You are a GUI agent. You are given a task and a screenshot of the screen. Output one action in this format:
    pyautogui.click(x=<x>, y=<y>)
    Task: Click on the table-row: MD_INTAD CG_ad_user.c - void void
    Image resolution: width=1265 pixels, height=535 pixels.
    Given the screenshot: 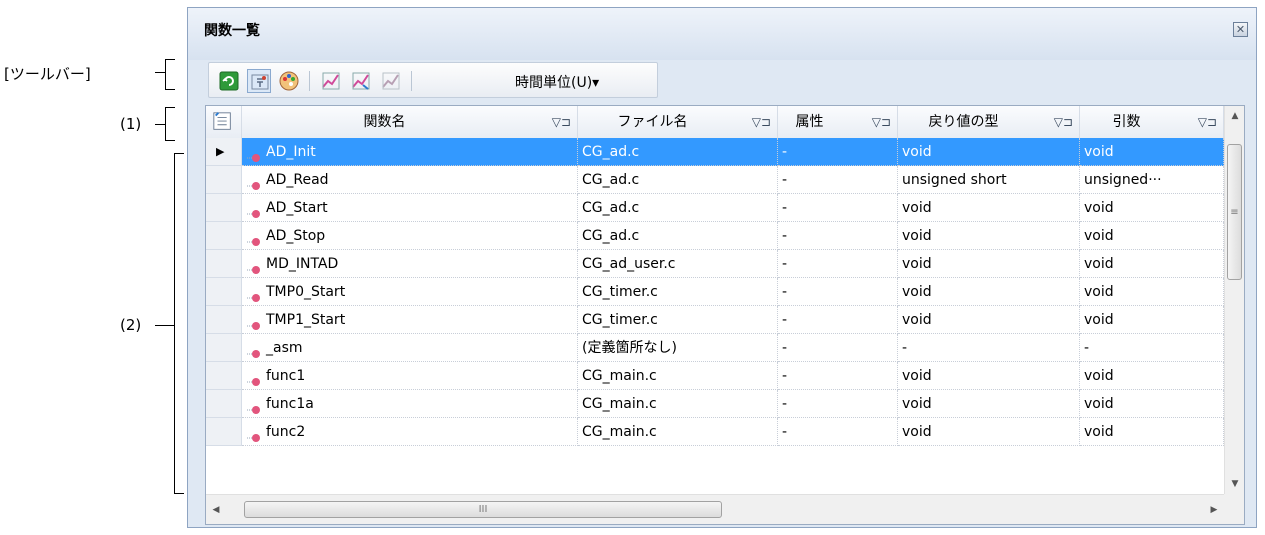 What is the action you would take?
    pyautogui.click(x=715, y=264)
    